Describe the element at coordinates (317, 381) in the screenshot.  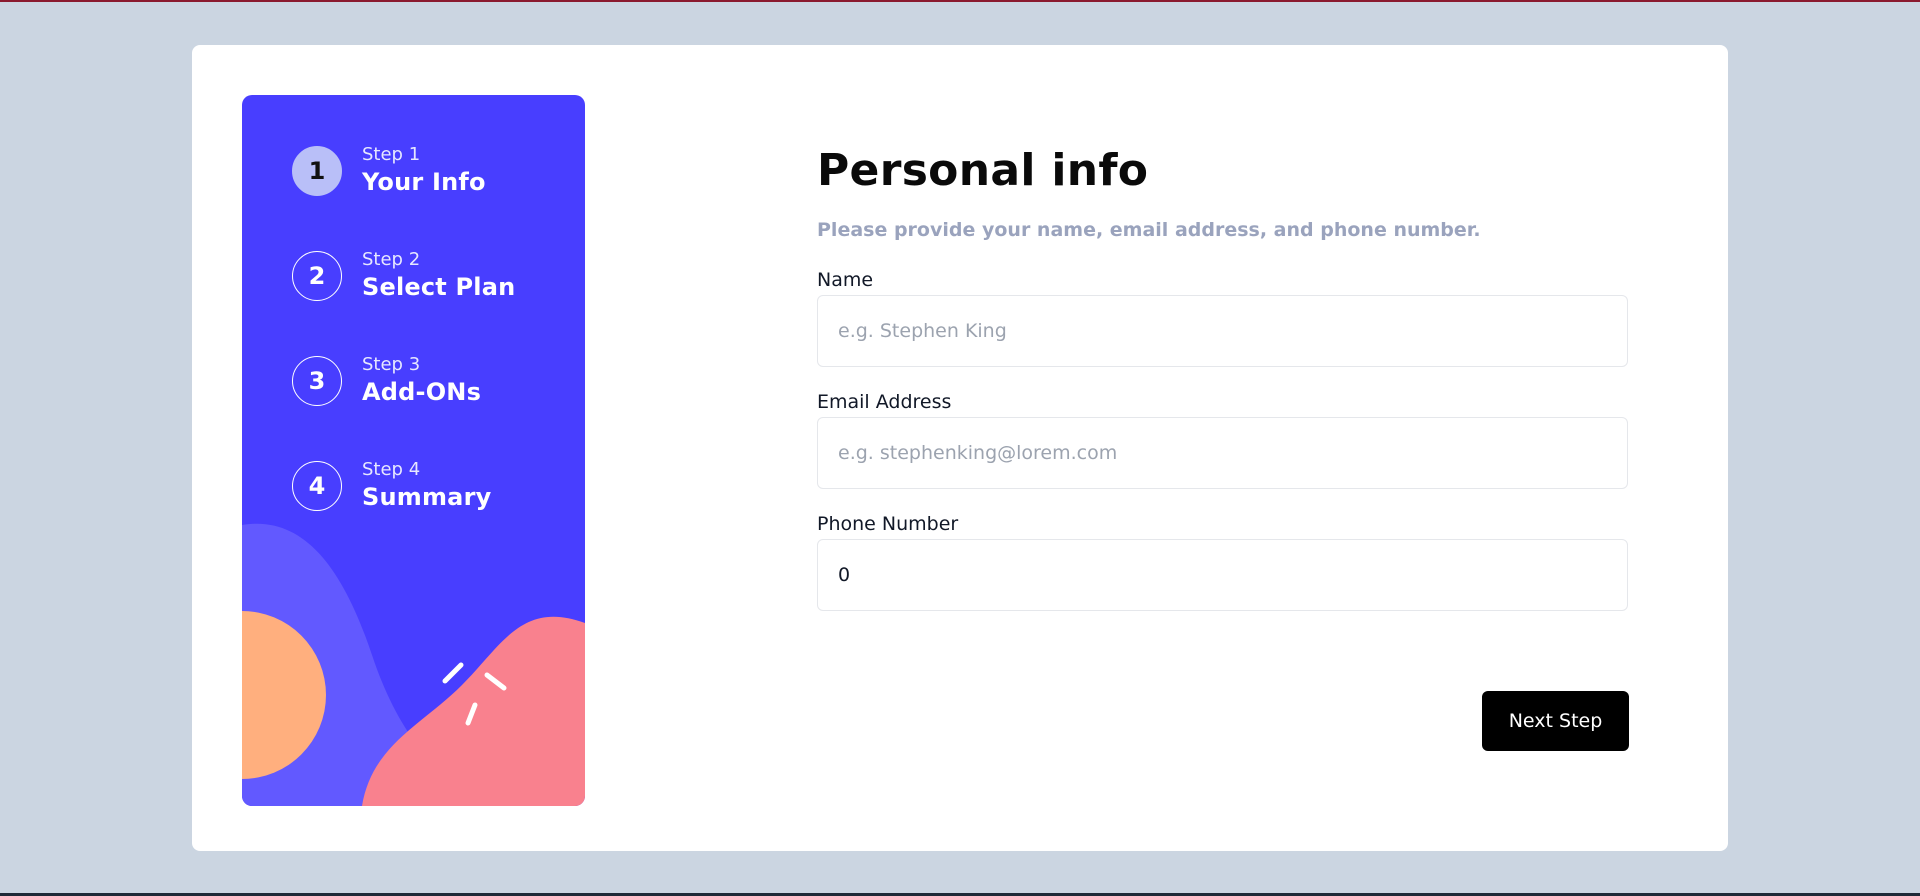
I see `step-number-badge: 3` at that location.